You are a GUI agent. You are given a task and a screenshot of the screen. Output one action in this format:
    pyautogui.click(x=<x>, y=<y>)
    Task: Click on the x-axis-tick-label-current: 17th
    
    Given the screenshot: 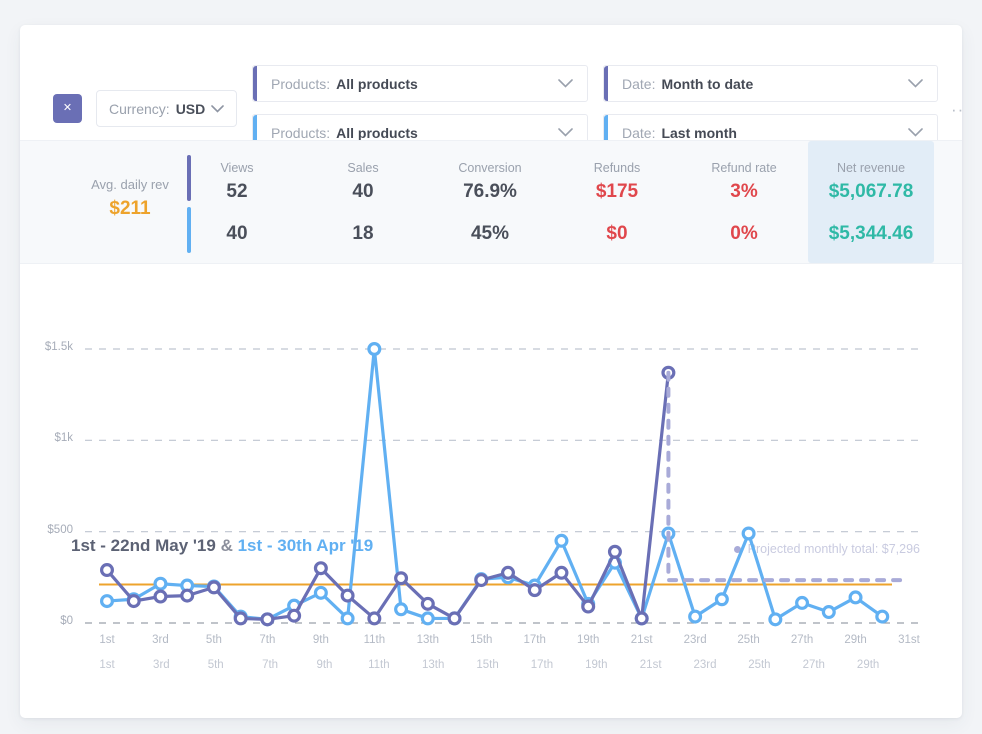 What is the action you would take?
    pyautogui.click(x=534, y=640)
    